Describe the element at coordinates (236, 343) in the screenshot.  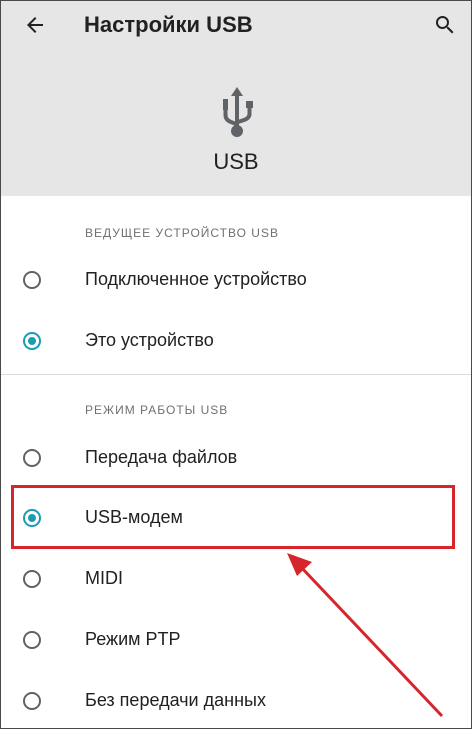
I see `option-this-device: Это устройство` at that location.